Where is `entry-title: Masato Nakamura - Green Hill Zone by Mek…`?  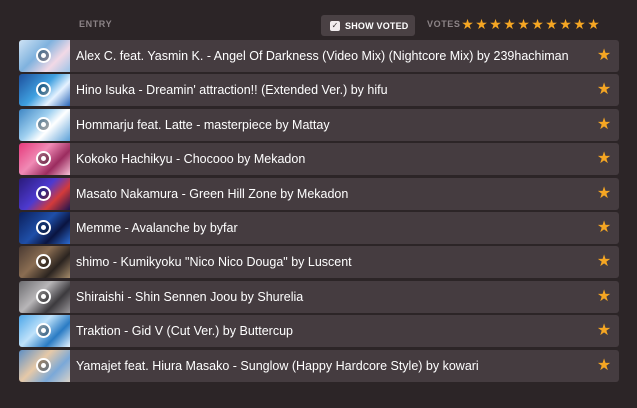 entry-title: Masato Nakamura - Green Hill Zone by Mek… is located at coordinates (212, 193).